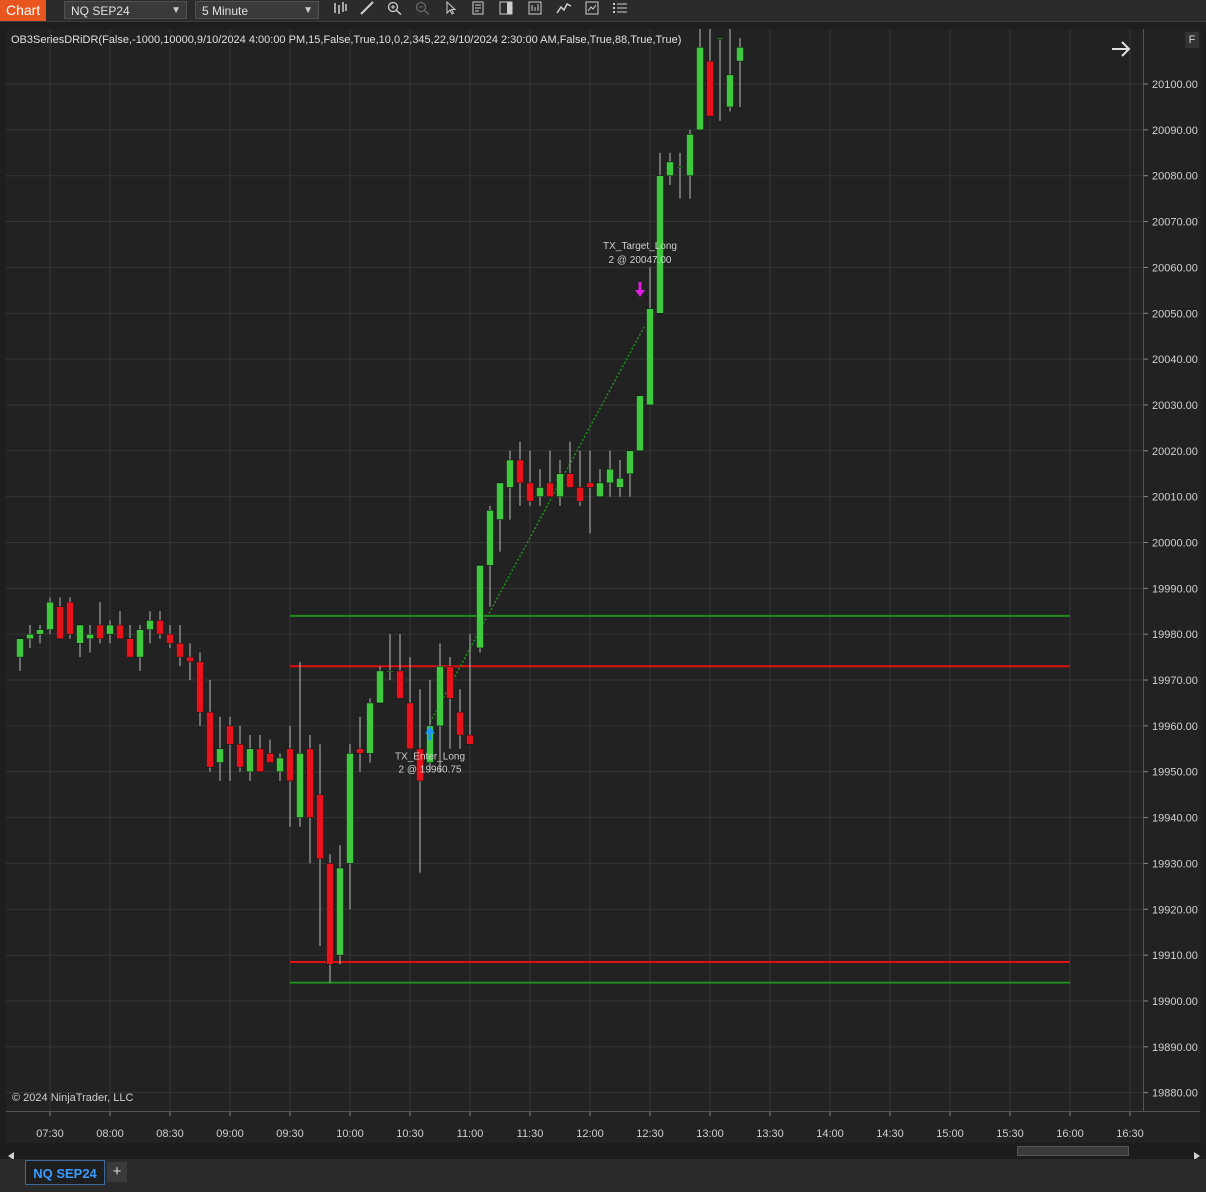  Describe the element at coordinates (1175, 589) in the screenshot. I see `price-tick-label: 19990.00` at that location.